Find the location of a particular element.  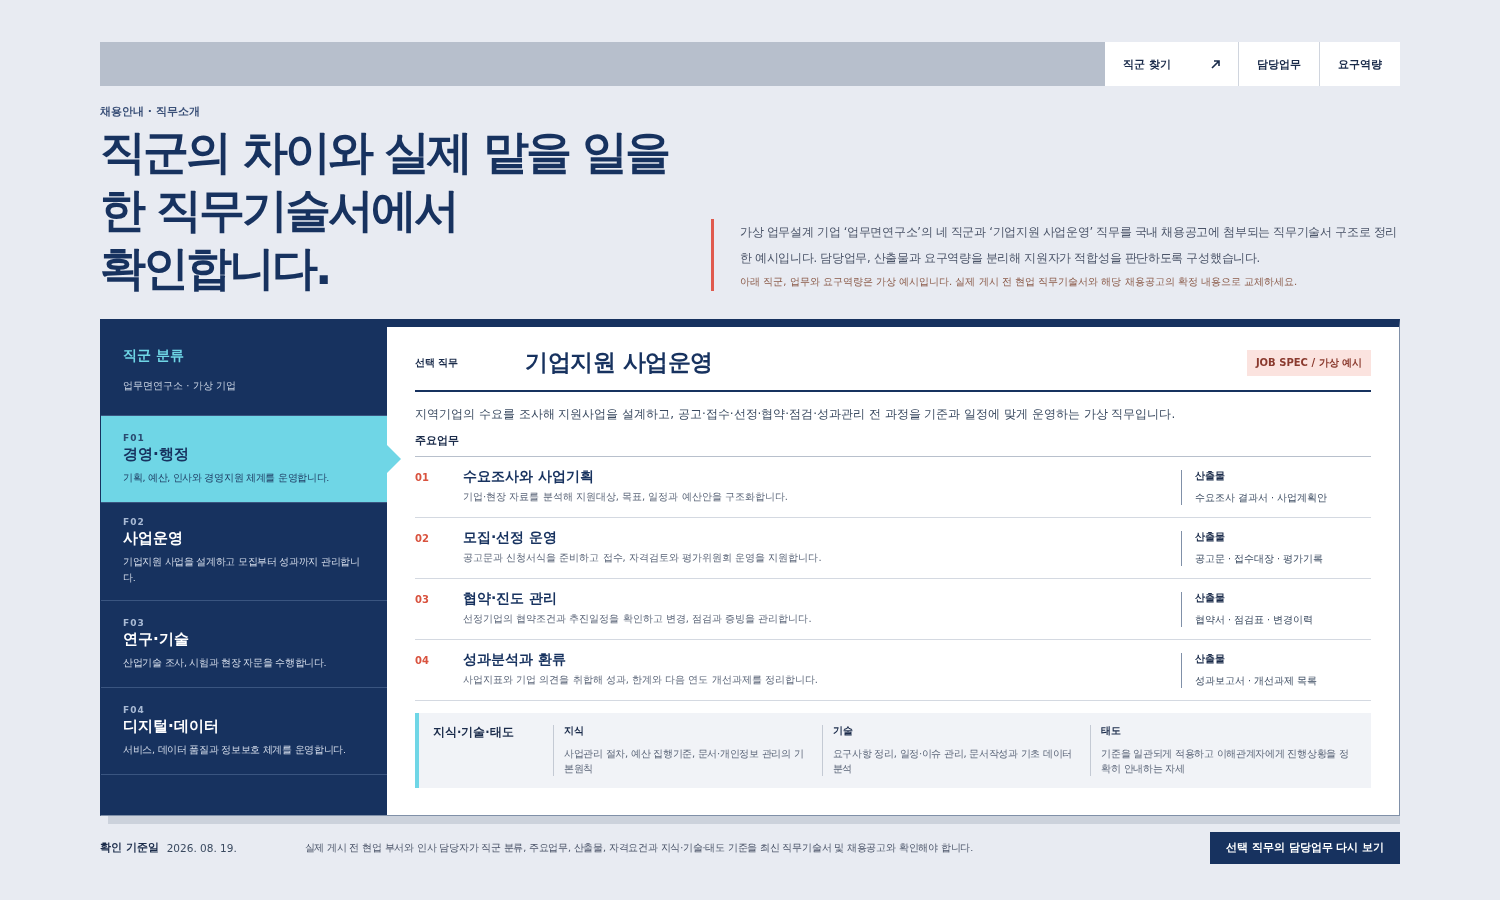

duty-description: 공고문과 신청서식을 준비하고 접수, 자격검토와 평가위원회 운영을 지원합니다. is located at coordinates (643, 558).